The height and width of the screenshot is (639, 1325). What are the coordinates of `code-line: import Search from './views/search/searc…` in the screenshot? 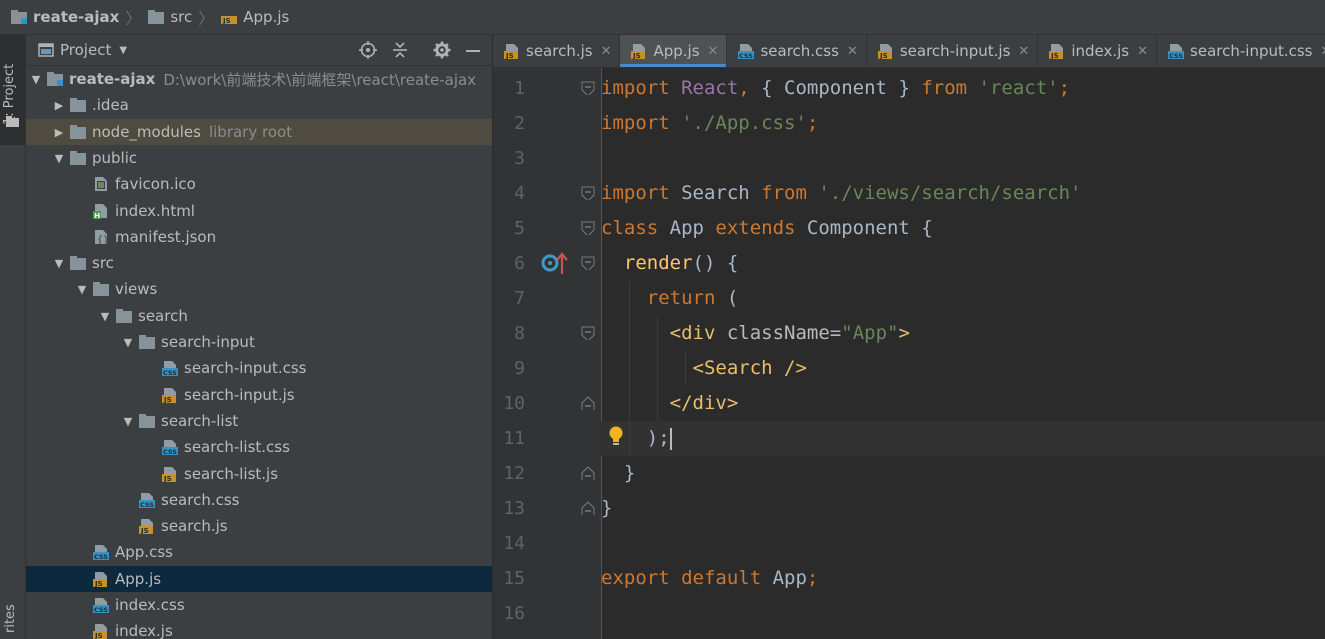 It's located at (963, 193).